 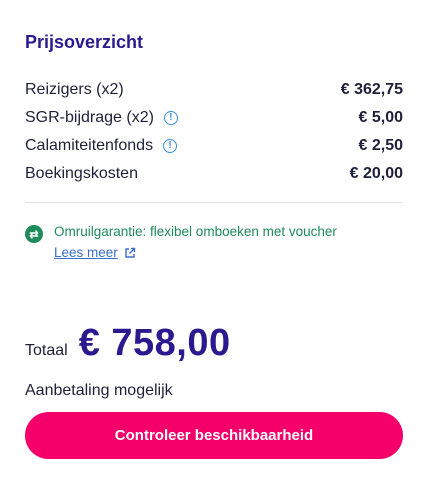 What do you see at coordinates (214, 118) in the screenshot?
I see `price-row-sgr: SGR-bijdrage (x2) ! € 5,00` at bounding box center [214, 118].